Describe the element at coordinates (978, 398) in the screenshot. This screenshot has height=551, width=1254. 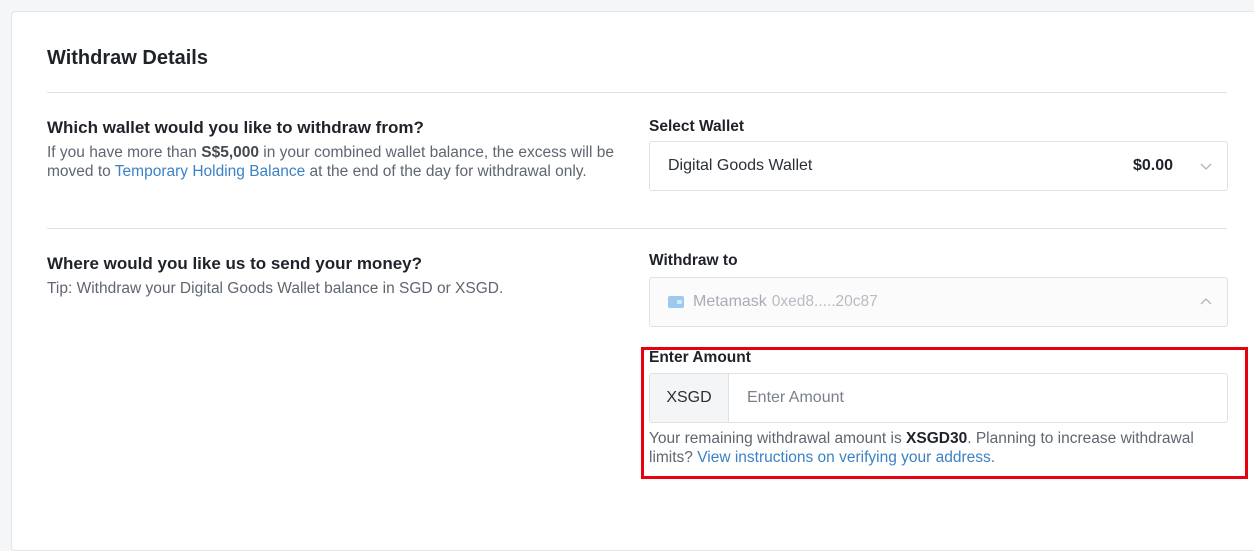
I see `amount-input` at that location.